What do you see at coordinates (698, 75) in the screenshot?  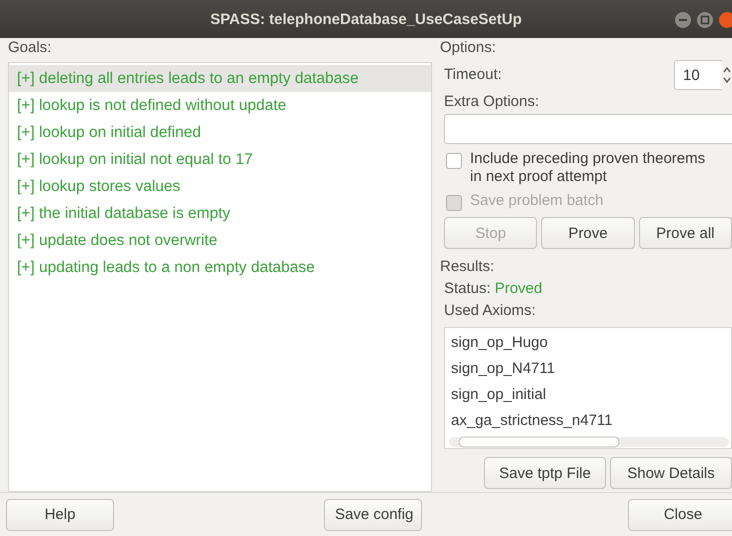 I see `timeout-field: 10` at bounding box center [698, 75].